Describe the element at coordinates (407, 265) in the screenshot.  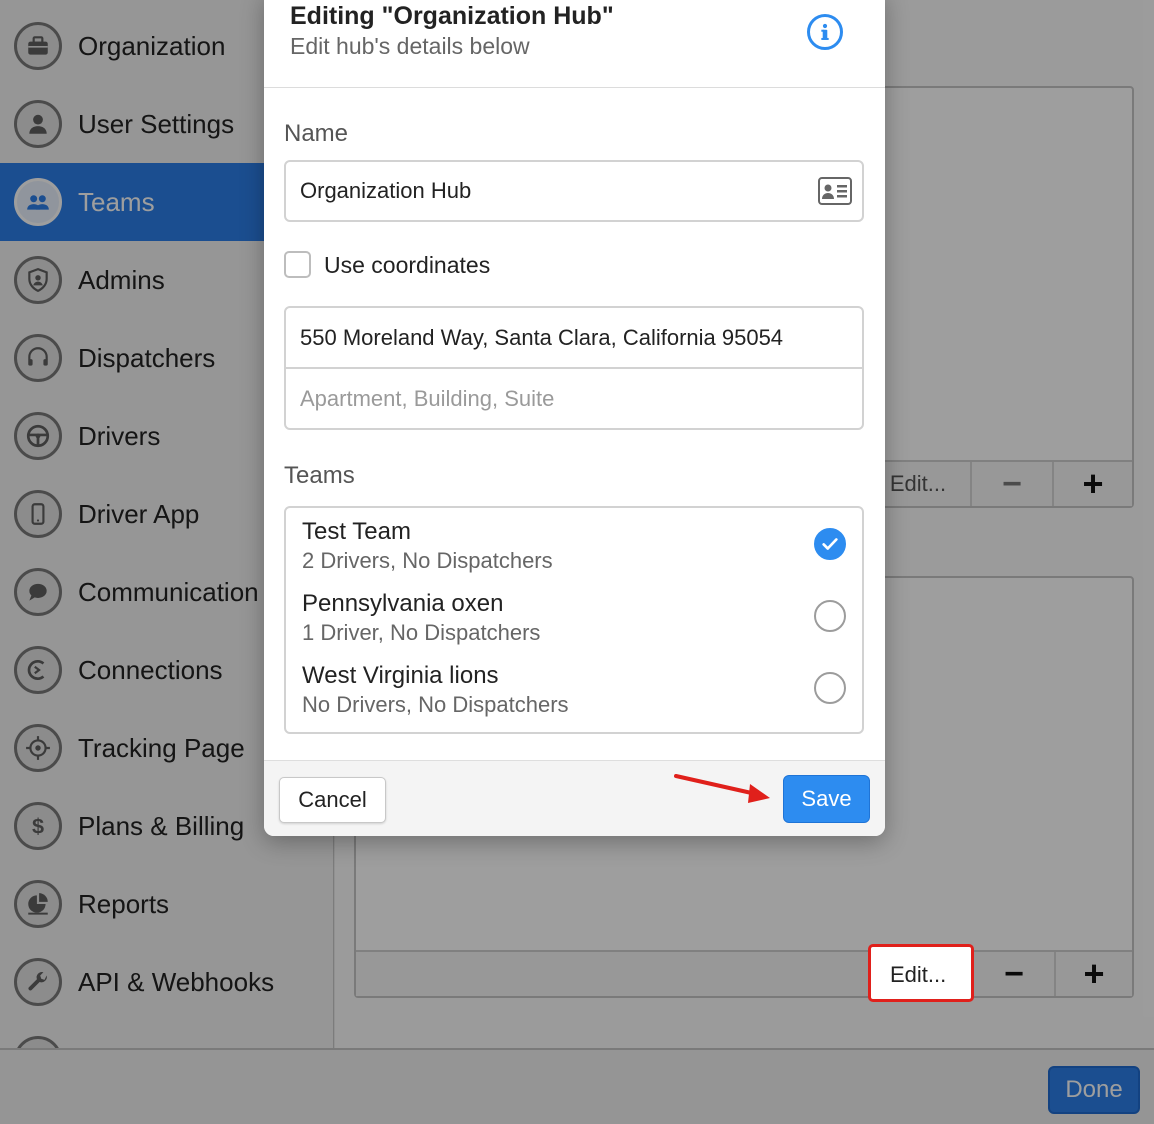
I see `use-coordinates-label: Use coordinates` at that location.